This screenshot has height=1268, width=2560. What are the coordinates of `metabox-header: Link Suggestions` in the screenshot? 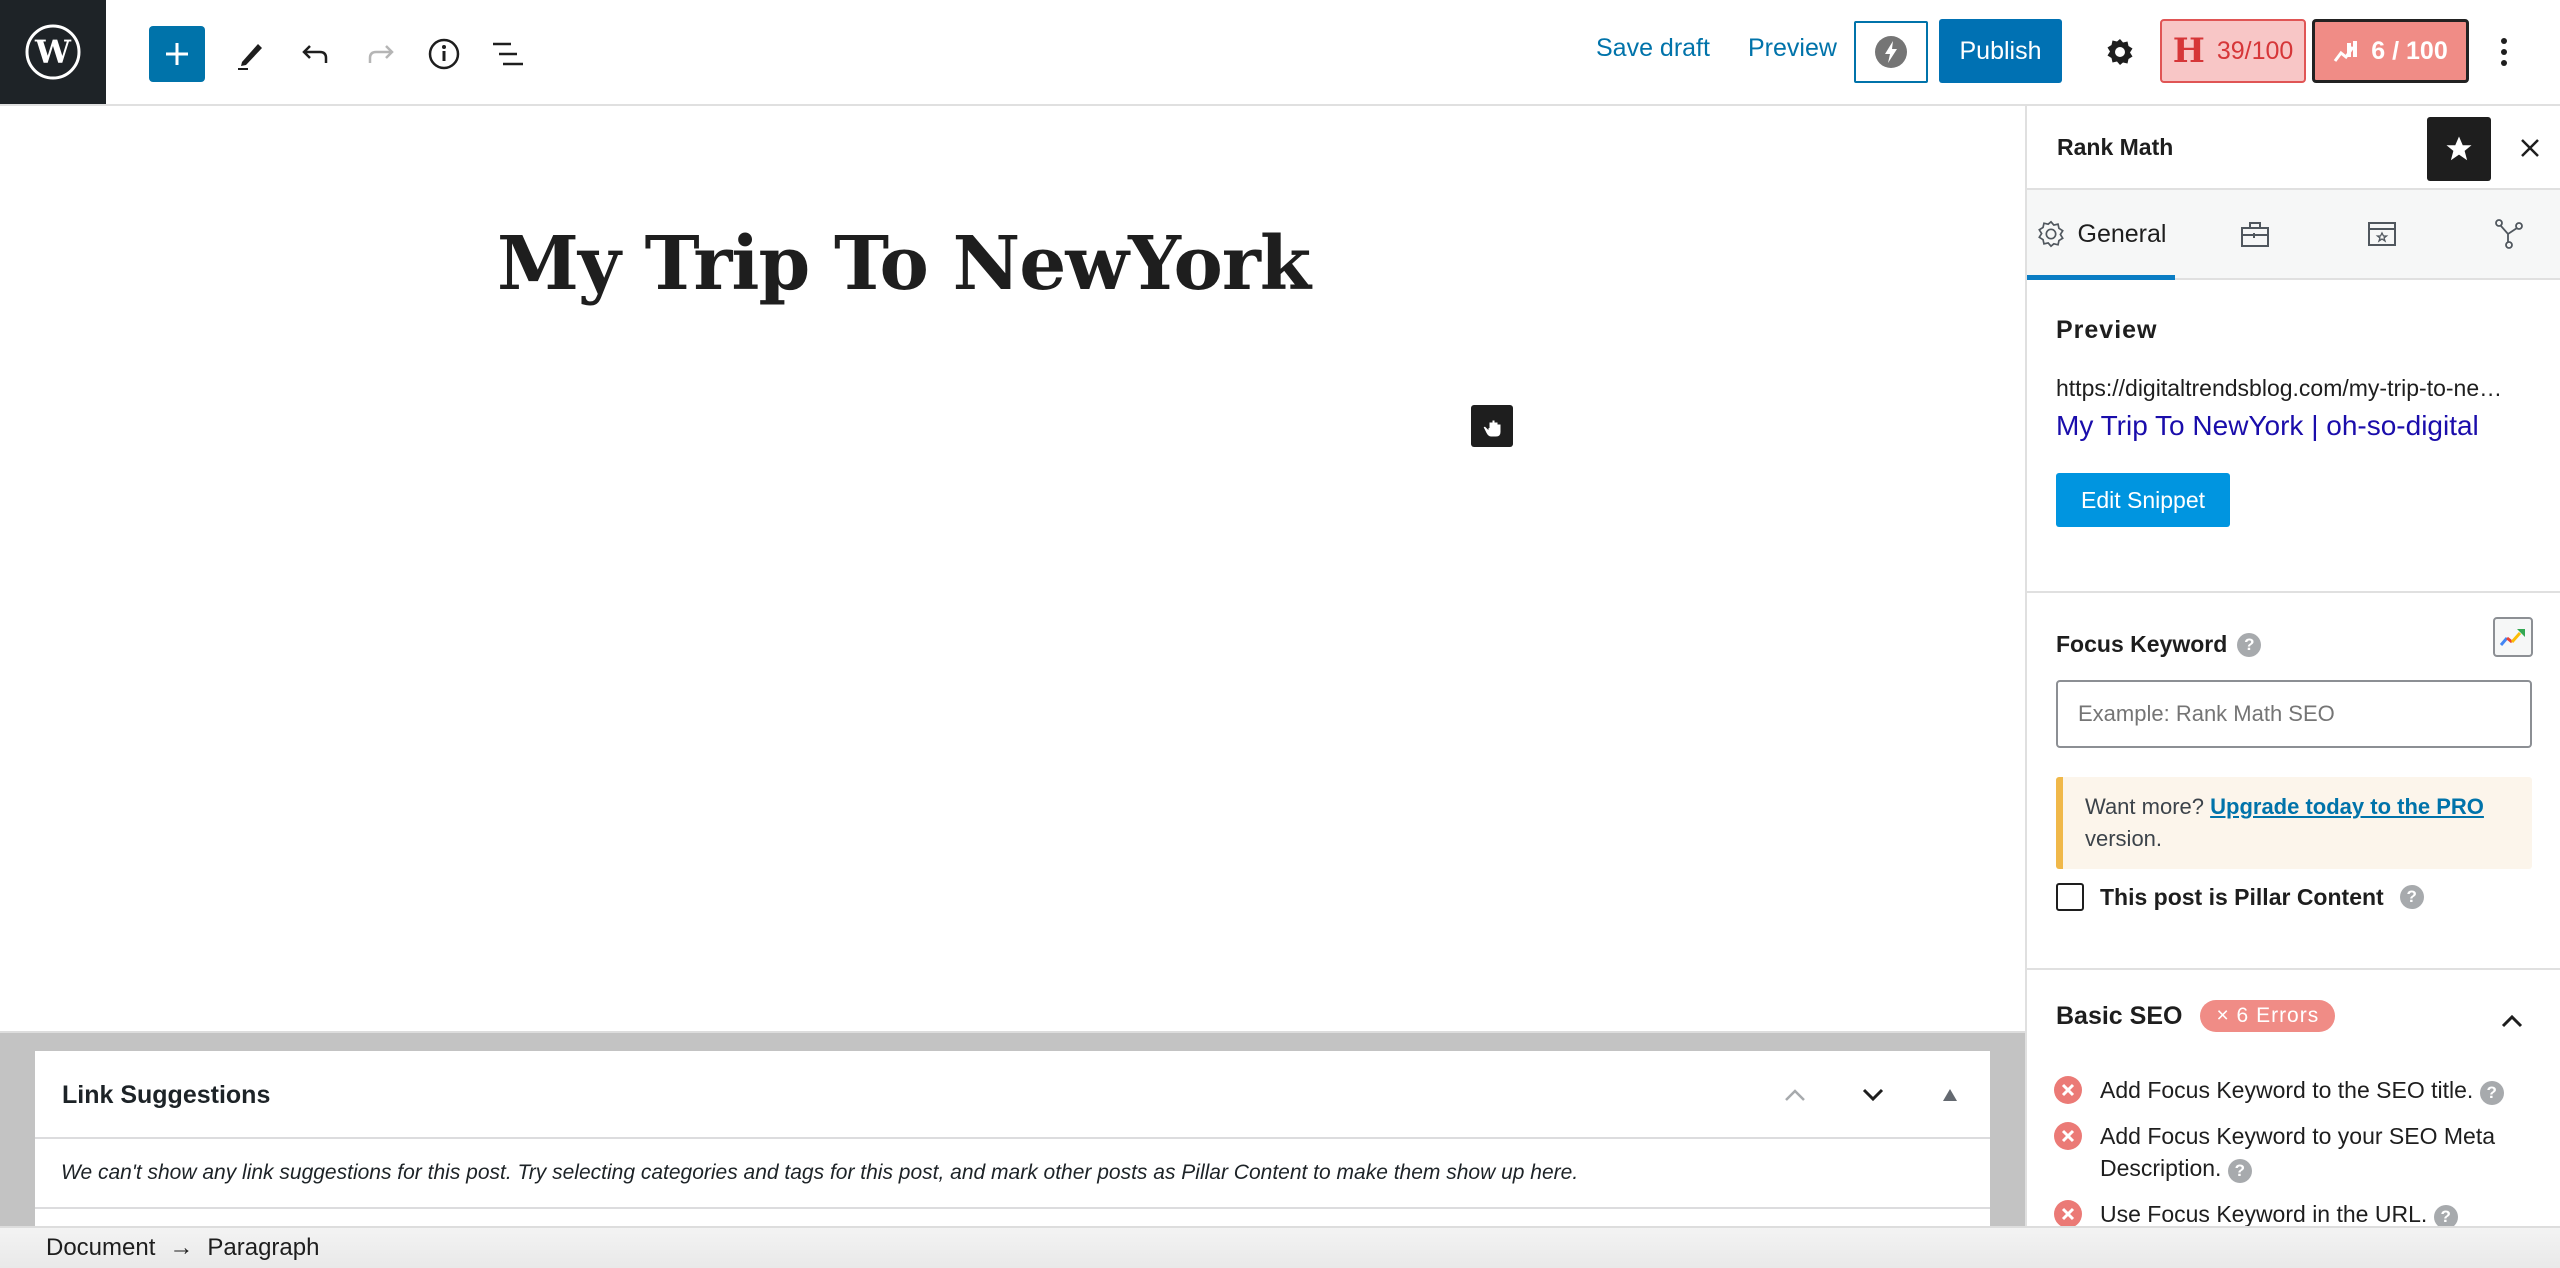 It's located at (1012, 1095).